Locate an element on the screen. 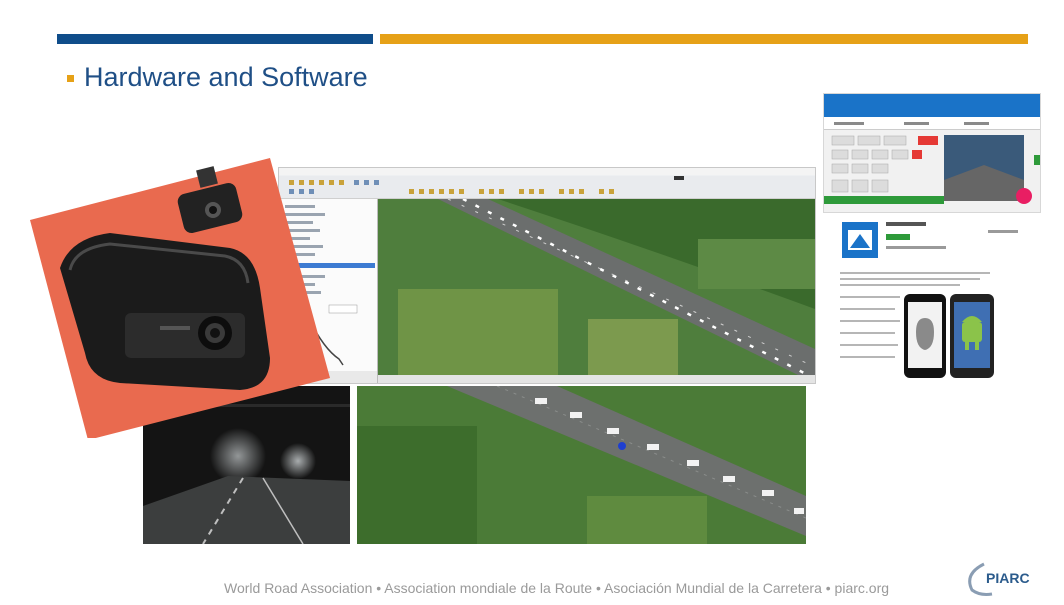  aerial-map-image is located at coordinates (581, 465).